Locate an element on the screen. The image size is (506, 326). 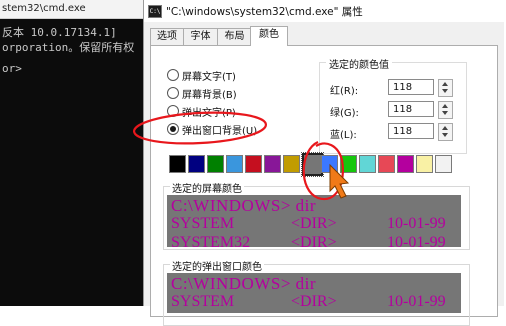
color-swatch-dark-yellow is located at coordinates (291, 164).